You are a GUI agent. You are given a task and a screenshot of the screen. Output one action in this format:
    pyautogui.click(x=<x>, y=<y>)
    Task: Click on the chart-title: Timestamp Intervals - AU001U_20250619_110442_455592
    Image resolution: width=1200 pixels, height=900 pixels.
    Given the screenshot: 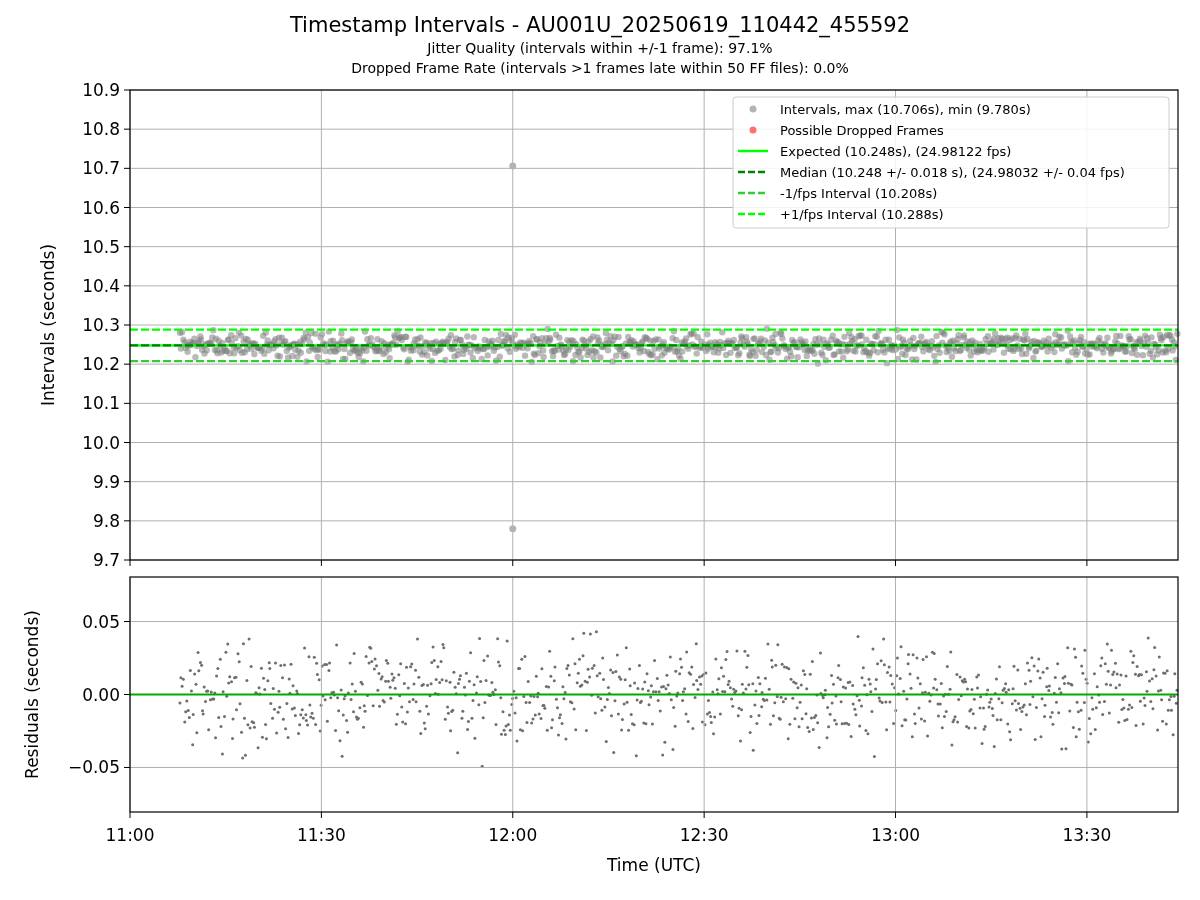 What is the action you would take?
    pyautogui.click(x=600, y=25)
    